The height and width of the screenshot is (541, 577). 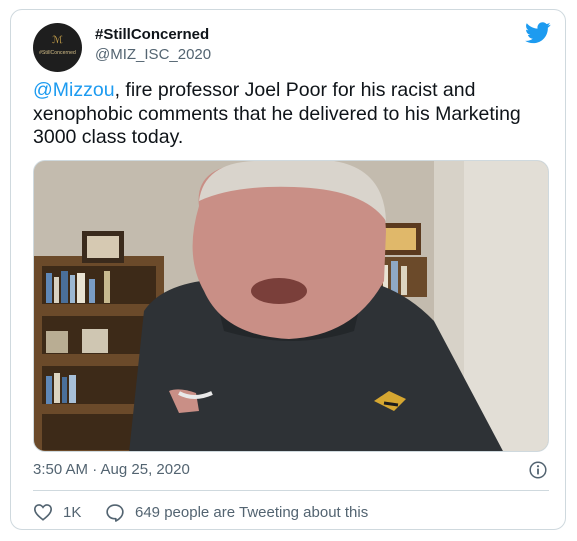 I want to click on divider, so click(x=291, y=490).